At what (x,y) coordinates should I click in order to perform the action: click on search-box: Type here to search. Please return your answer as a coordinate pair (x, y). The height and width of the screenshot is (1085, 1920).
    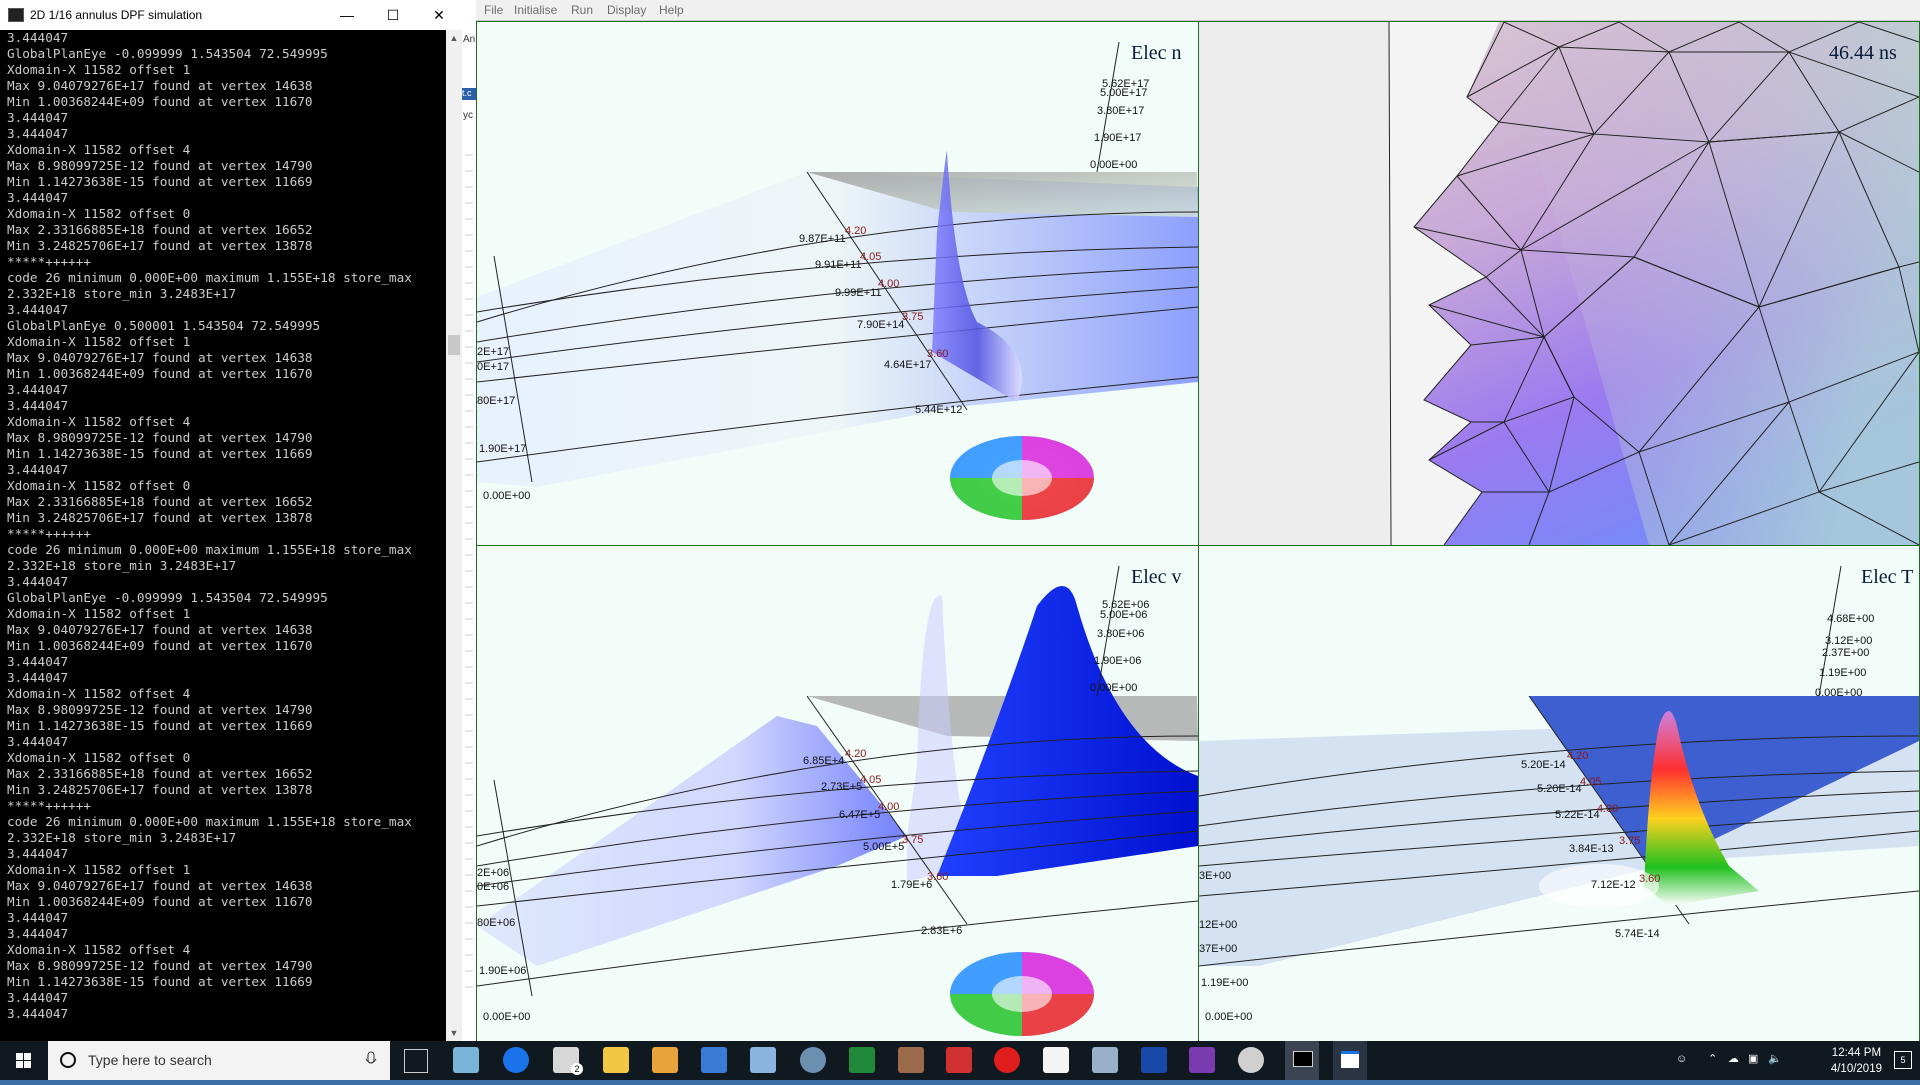
    Looking at the image, I should click on (219, 1060).